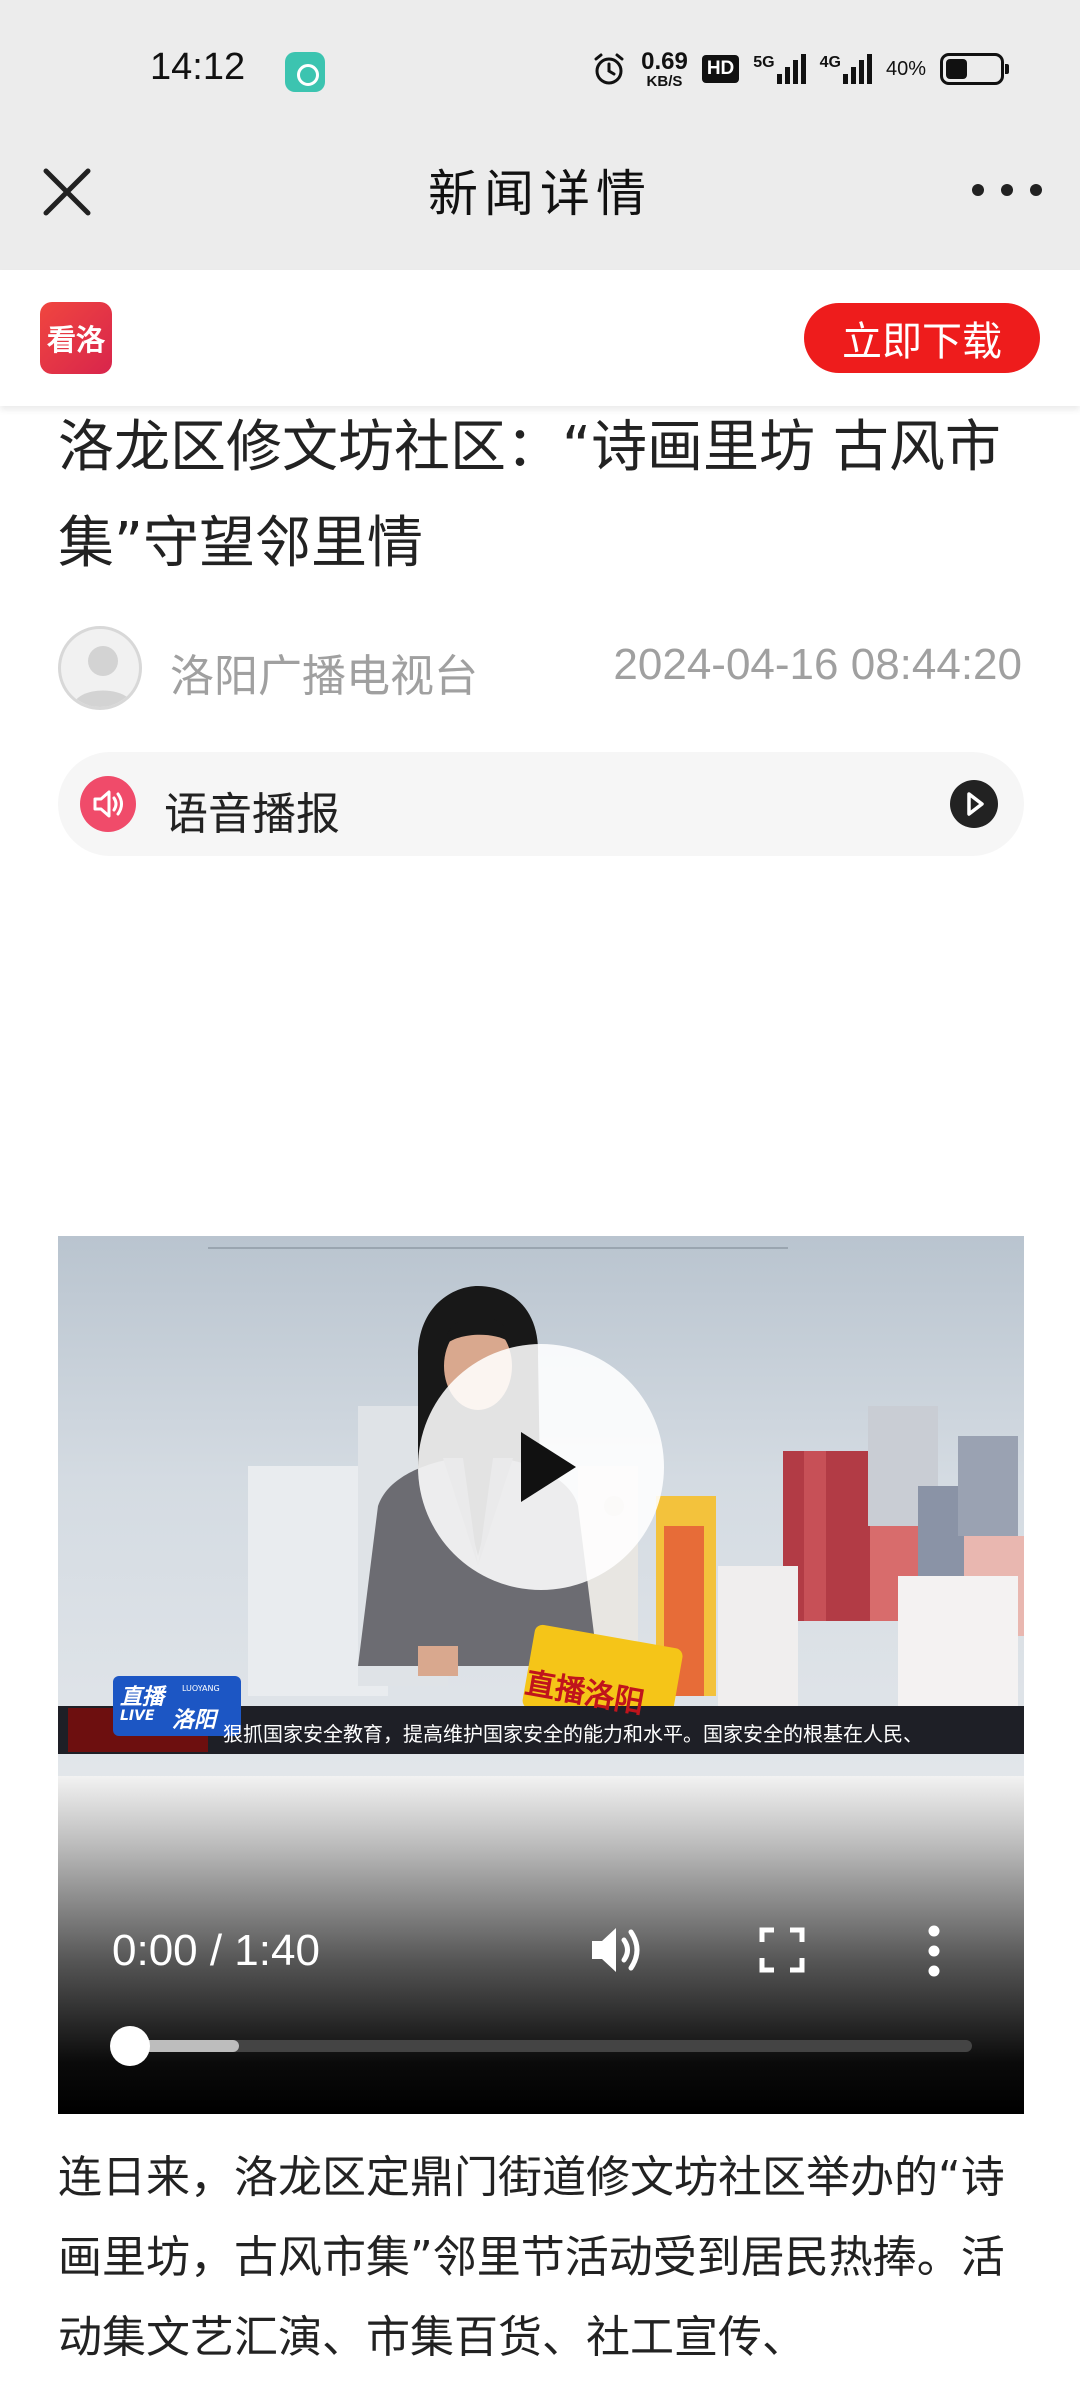  Describe the element at coordinates (905, 68) in the screenshot. I see `battery-percent: 40%` at that location.